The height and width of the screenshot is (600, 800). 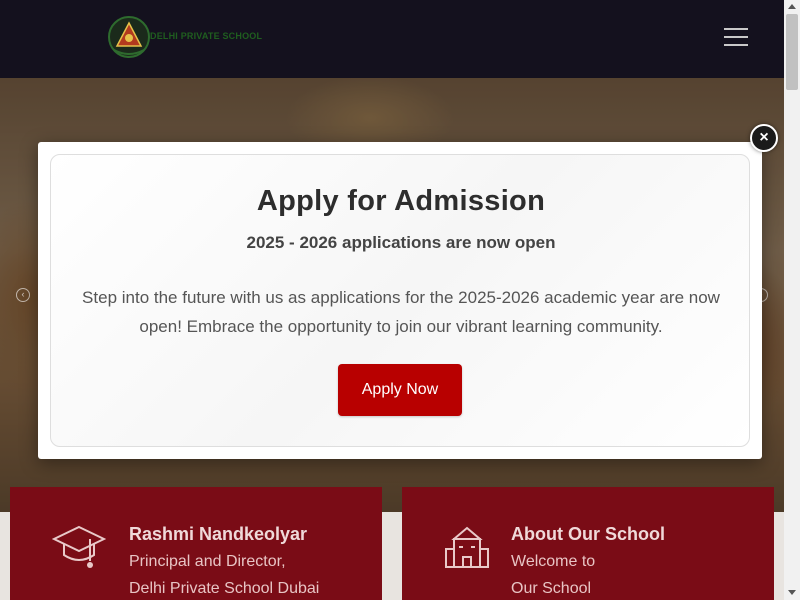 I want to click on logo-text: DELHI PRIVATE SCHOOL, so click(x=206, y=36).